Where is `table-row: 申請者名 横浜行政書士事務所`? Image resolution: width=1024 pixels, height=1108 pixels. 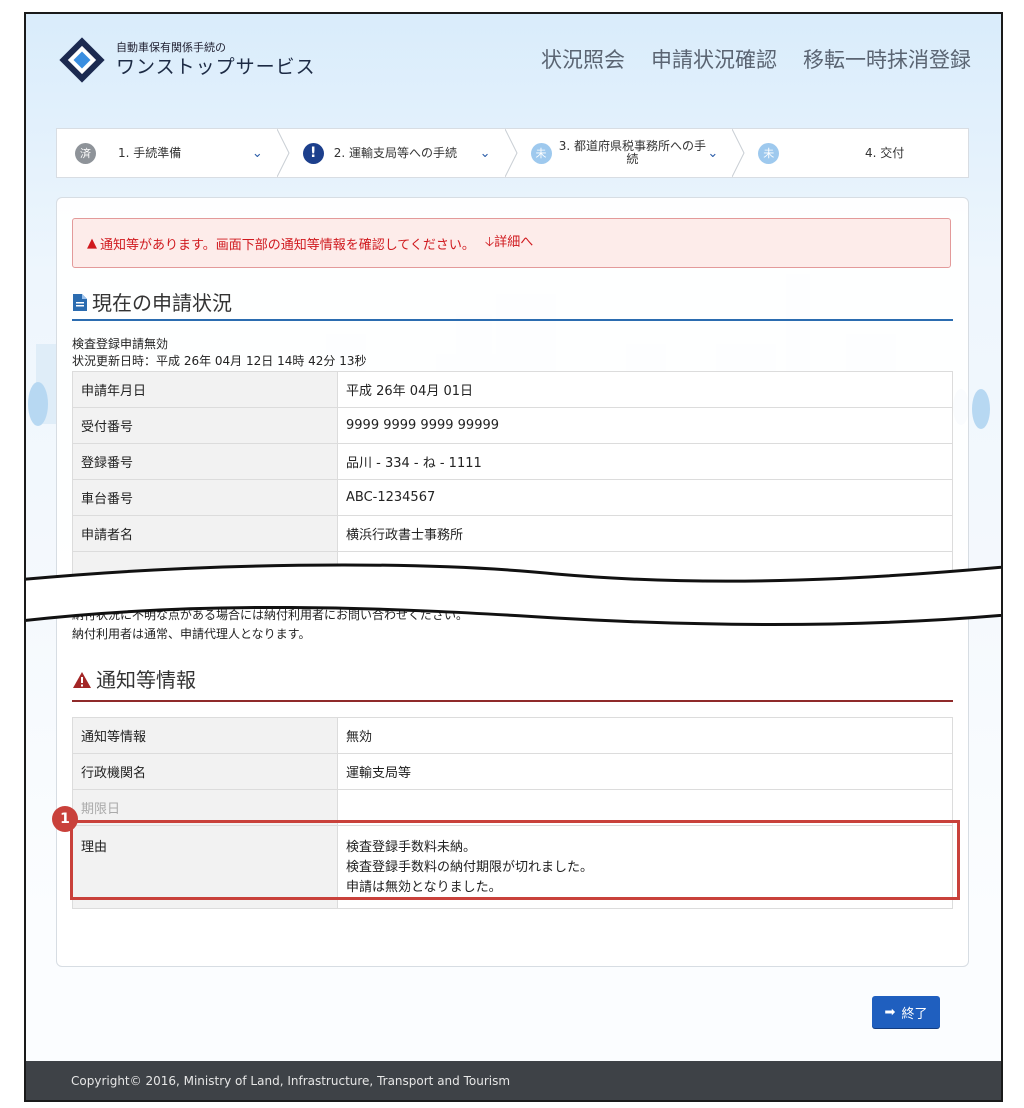 table-row: 申請者名 横浜行政書士事務所 is located at coordinates (512, 533).